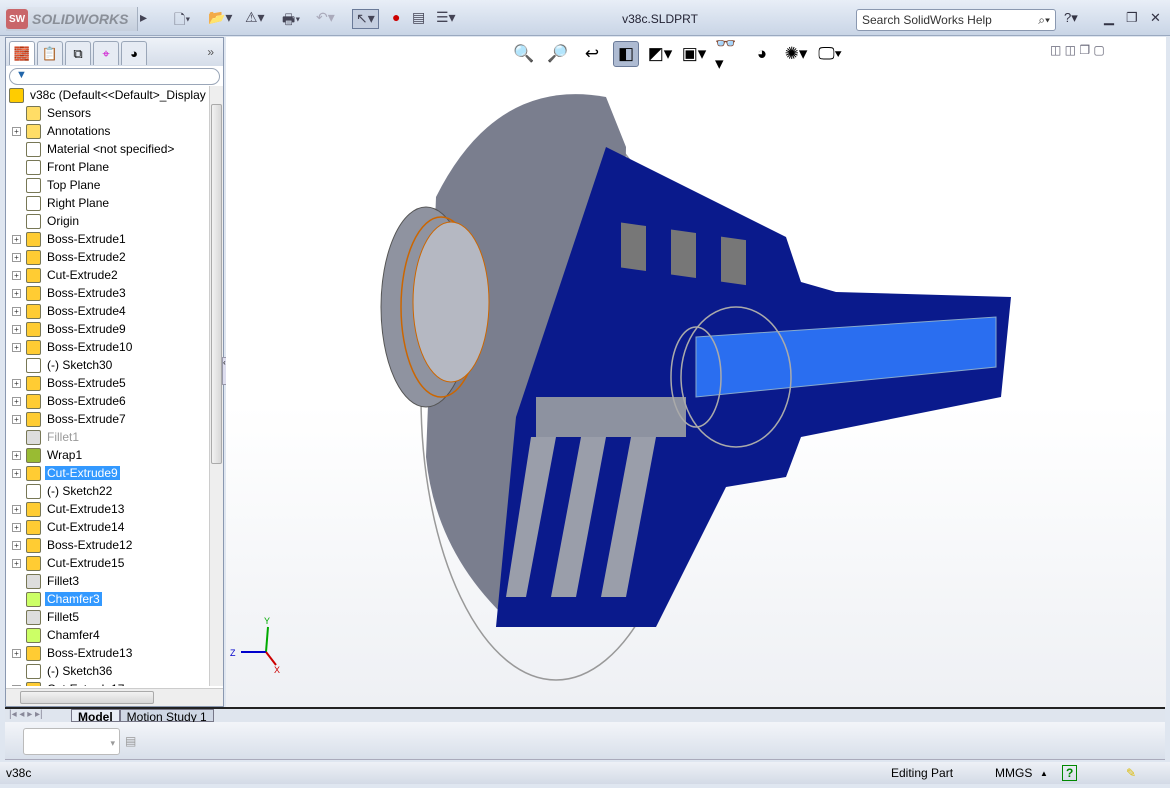 The image size is (1170, 788). What do you see at coordinates (365, 19) in the screenshot?
I see `select-icon: ↖▾` at bounding box center [365, 19].